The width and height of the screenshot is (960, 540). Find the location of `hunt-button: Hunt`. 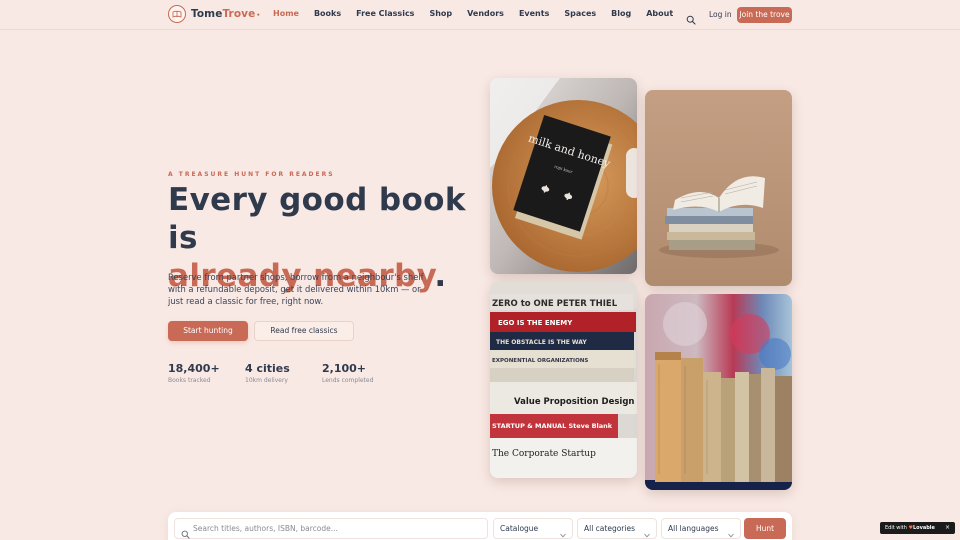

hunt-button: Hunt is located at coordinates (765, 528).